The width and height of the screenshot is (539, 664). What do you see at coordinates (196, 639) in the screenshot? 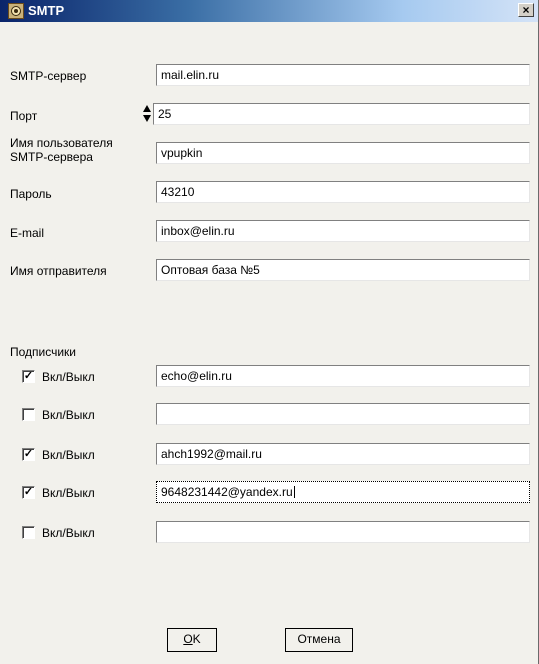
I see `ok-label-rest: K` at bounding box center [196, 639].